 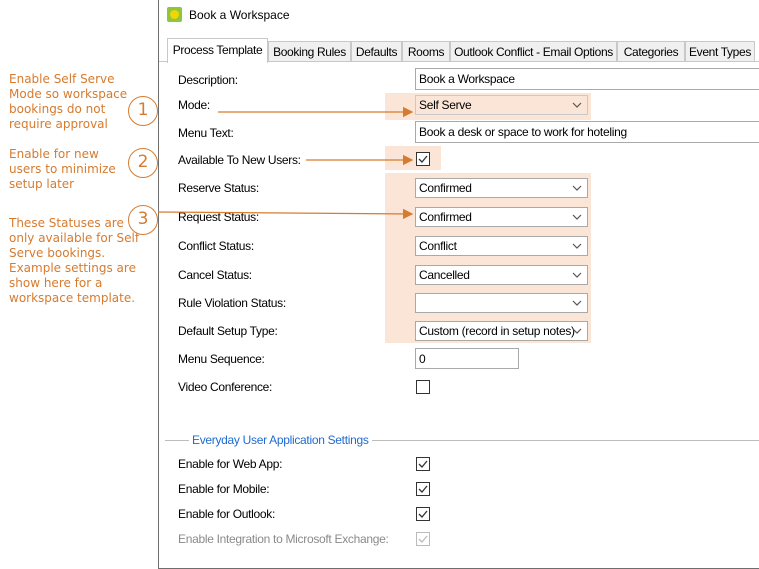 What do you see at coordinates (218, 217) in the screenshot?
I see `request-status-label: Request Status:` at bounding box center [218, 217].